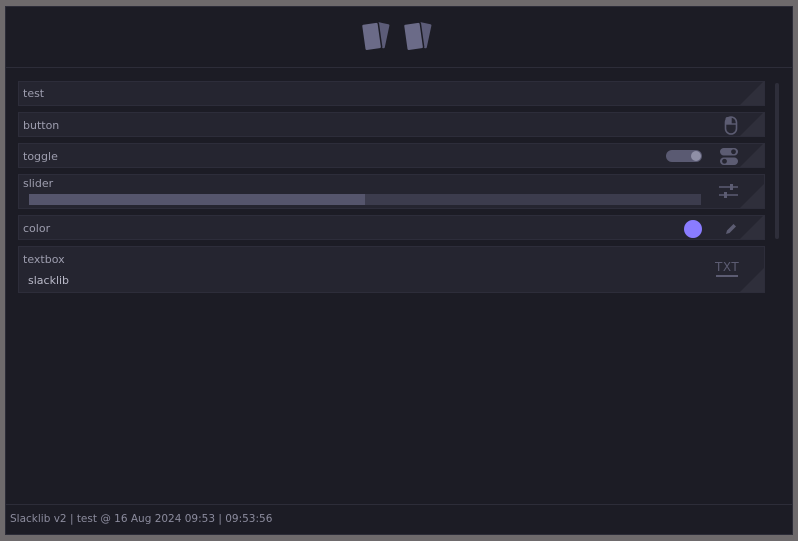 This screenshot has height=541, width=798. Describe the element at coordinates (693, 229) in the screenshot. I see `color-swatch` at that location.